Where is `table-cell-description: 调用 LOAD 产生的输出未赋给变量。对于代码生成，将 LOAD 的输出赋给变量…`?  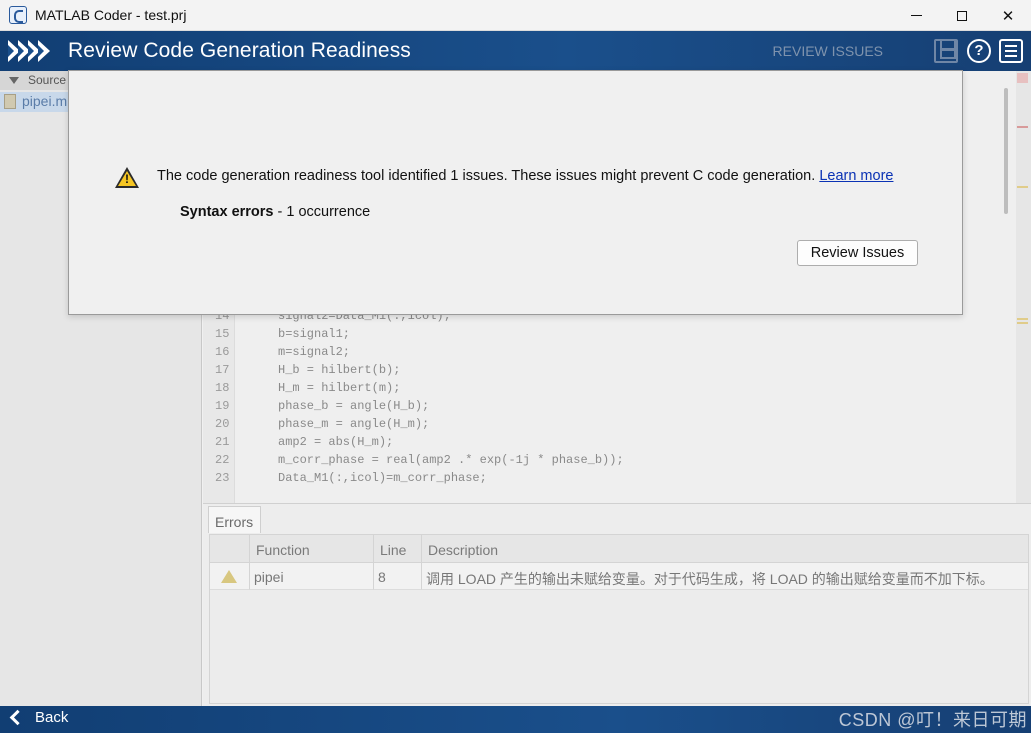
table-cell-description: 调用 LOAD 产生的输出未赋给变量。对于代码生成，将 LOAD 的输出赋给变量… is located at coordinates (725, 576).